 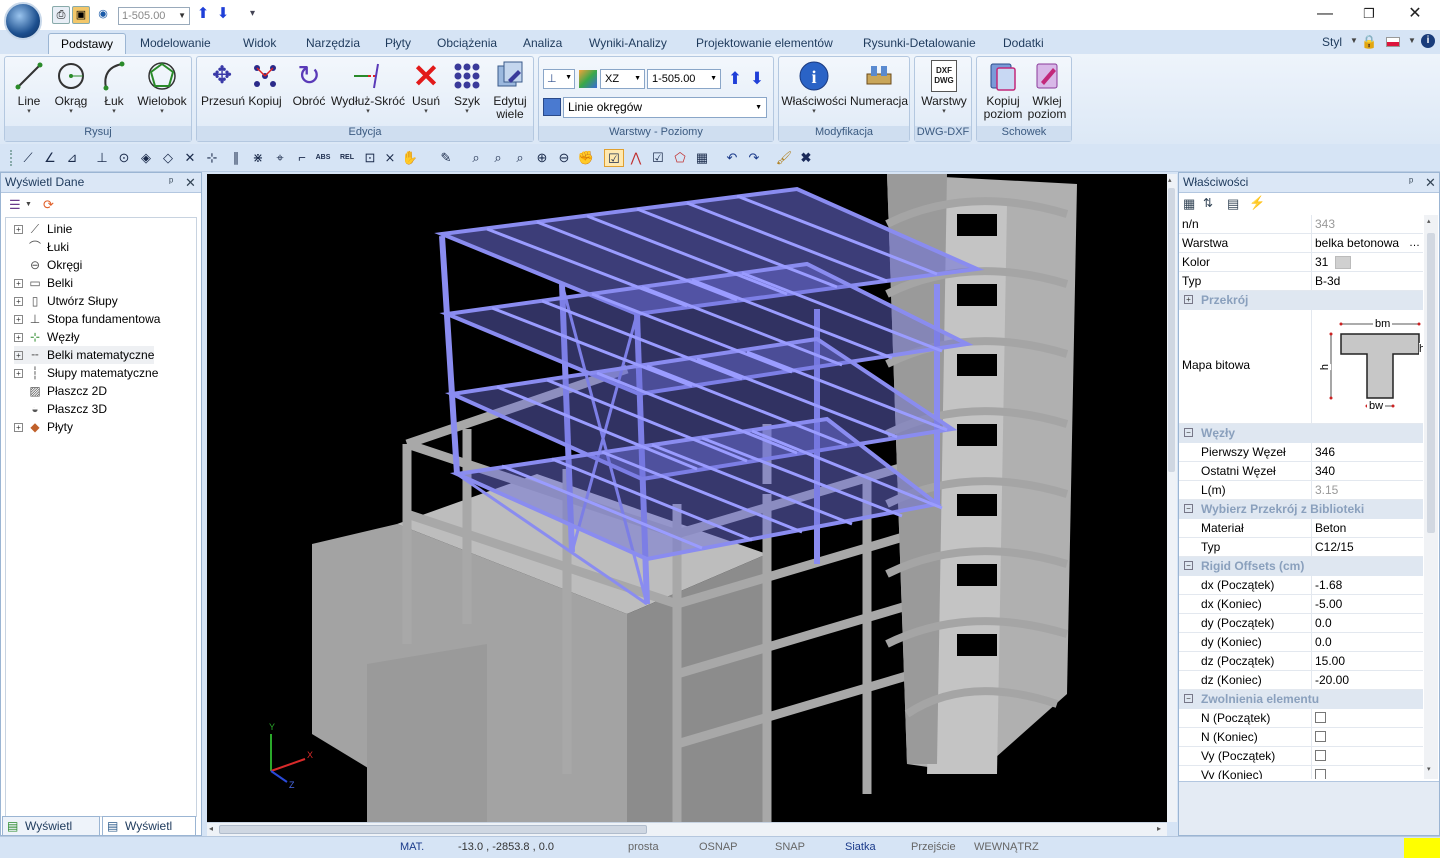 What do you see at coordinates (72, 158) in the screenshot?
I see `draw-perpendicular-icon: ⊿` at bounding box center [72, 158].